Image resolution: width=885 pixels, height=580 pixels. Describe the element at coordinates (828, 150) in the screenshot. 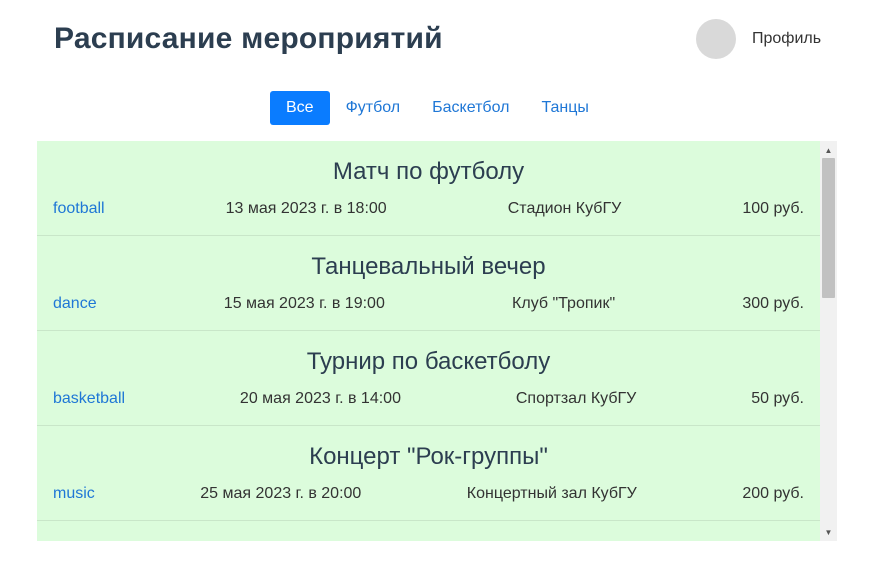

I see `scroll-up-arrow-icon: ▲` at that location.